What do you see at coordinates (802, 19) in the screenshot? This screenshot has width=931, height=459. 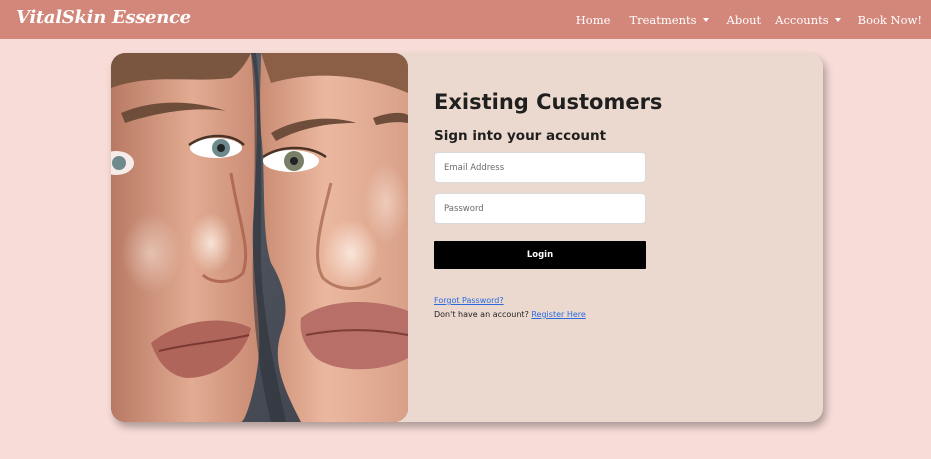 I see `nav-accounts-label: Accounts` at bounding box center [802, 19].